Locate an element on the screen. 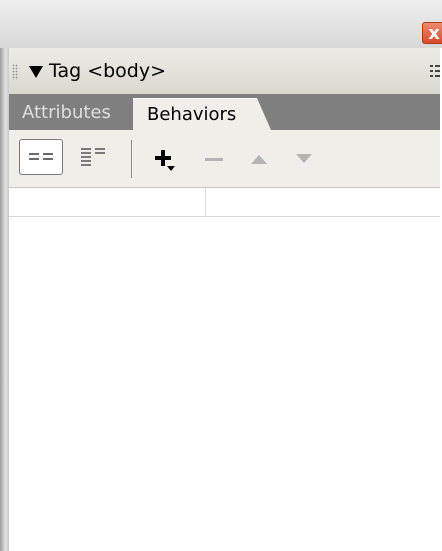 This screenshot has width=442, height=551. show-all-events-button is located at coordinates (93, 157).